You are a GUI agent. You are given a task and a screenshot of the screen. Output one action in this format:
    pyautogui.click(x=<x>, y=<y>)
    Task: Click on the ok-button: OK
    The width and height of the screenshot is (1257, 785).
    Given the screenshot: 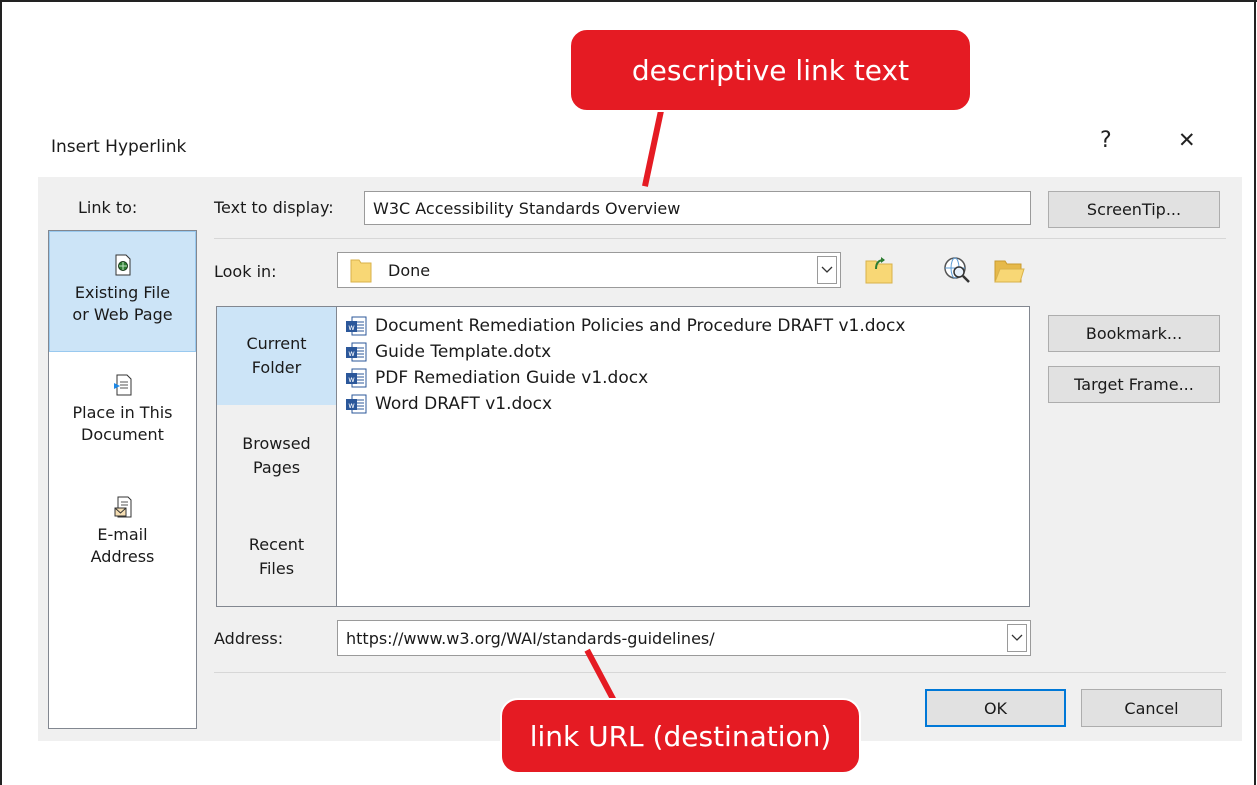 What is the action you would take?
    pyautogui.click(x=995, y=708)
    